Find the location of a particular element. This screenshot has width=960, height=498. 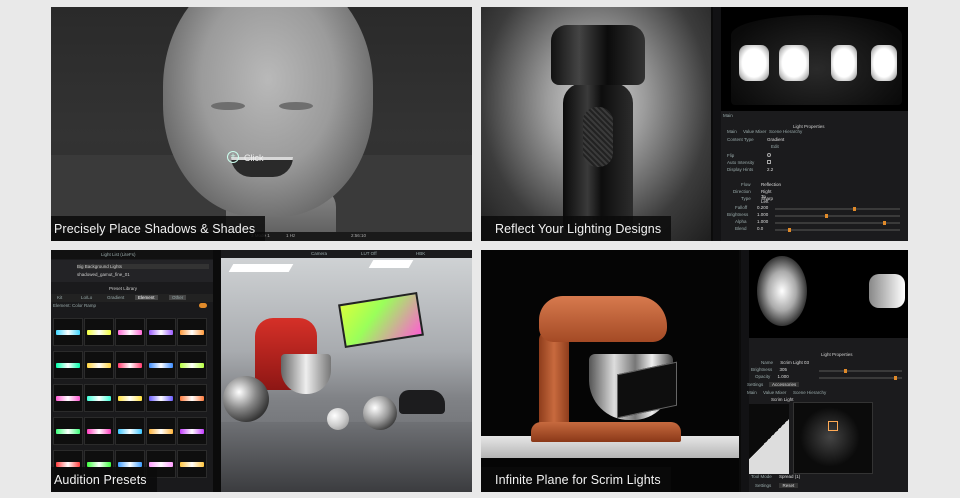

settings-row: Settings Reset is located at coordinates (777, 485).